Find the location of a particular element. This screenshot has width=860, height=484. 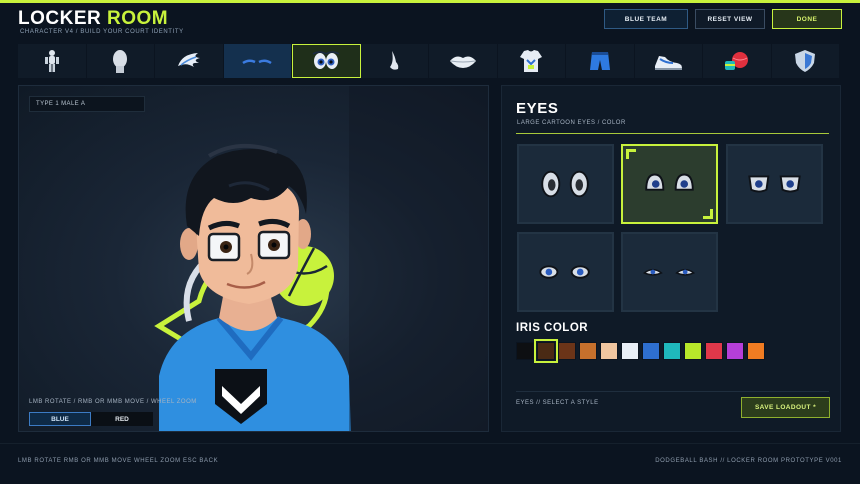

tab-eyes is located at coordinates (326, 61).